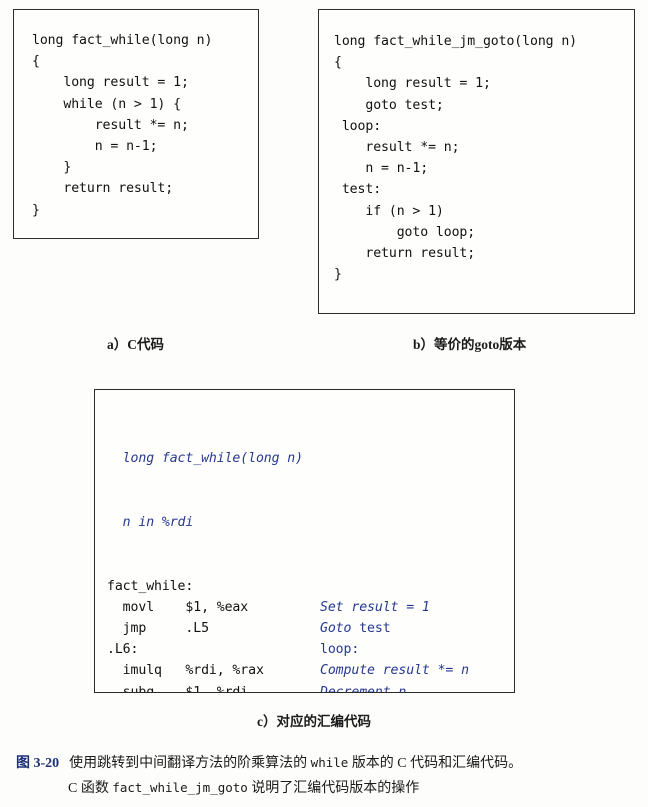  I want to click on assembly-comment: Compute result *= n, so click(394, 670).